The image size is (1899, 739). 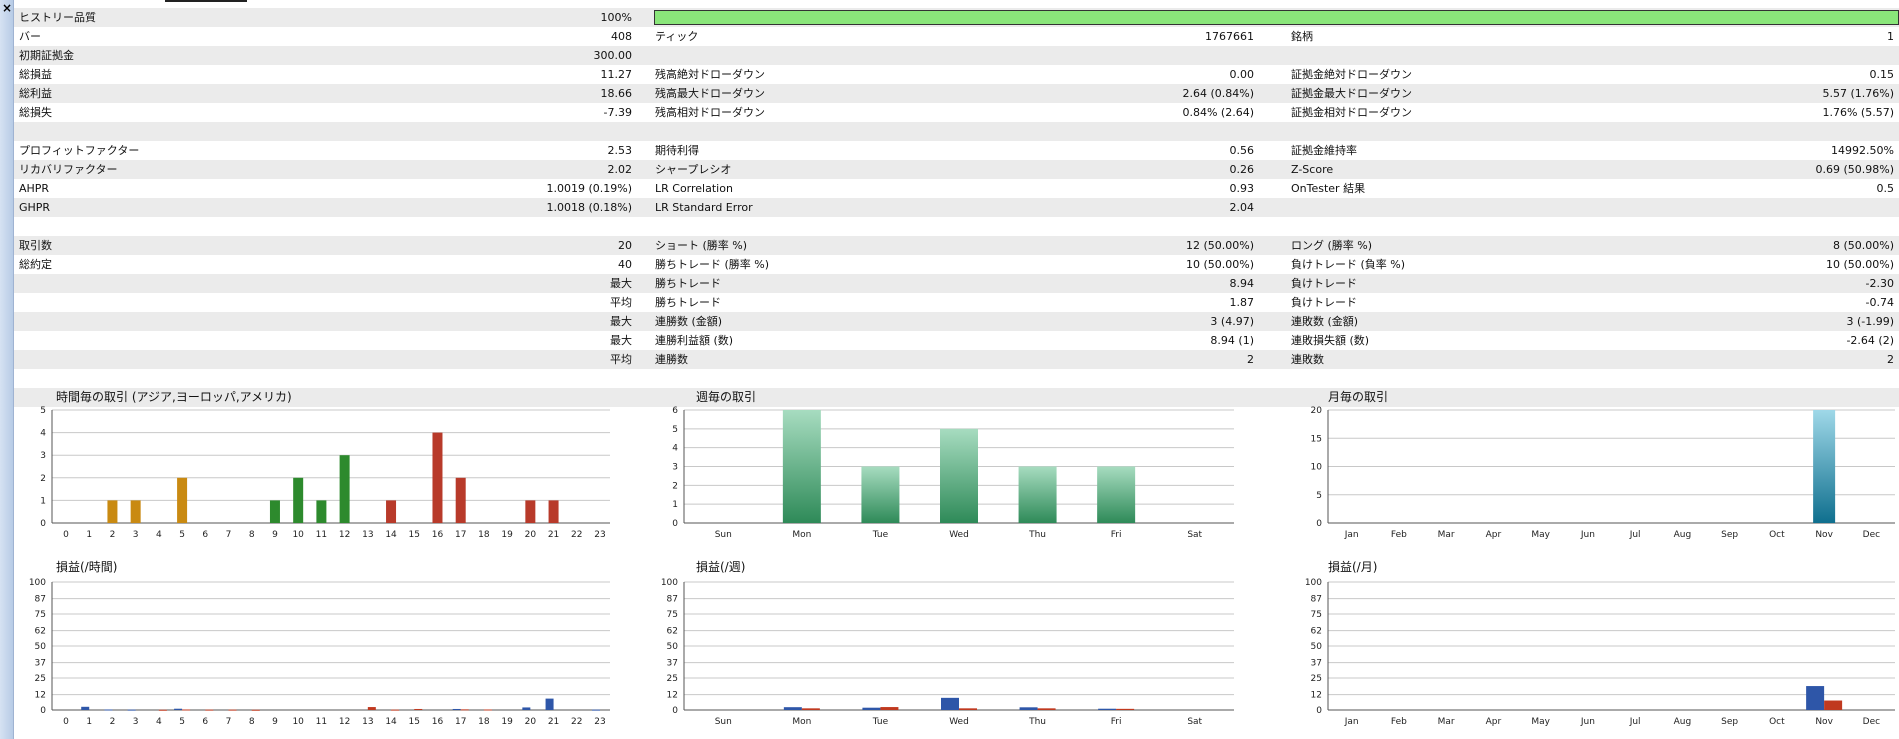 I want to click on y-tick-label: 2, so click(x=43, y=479).